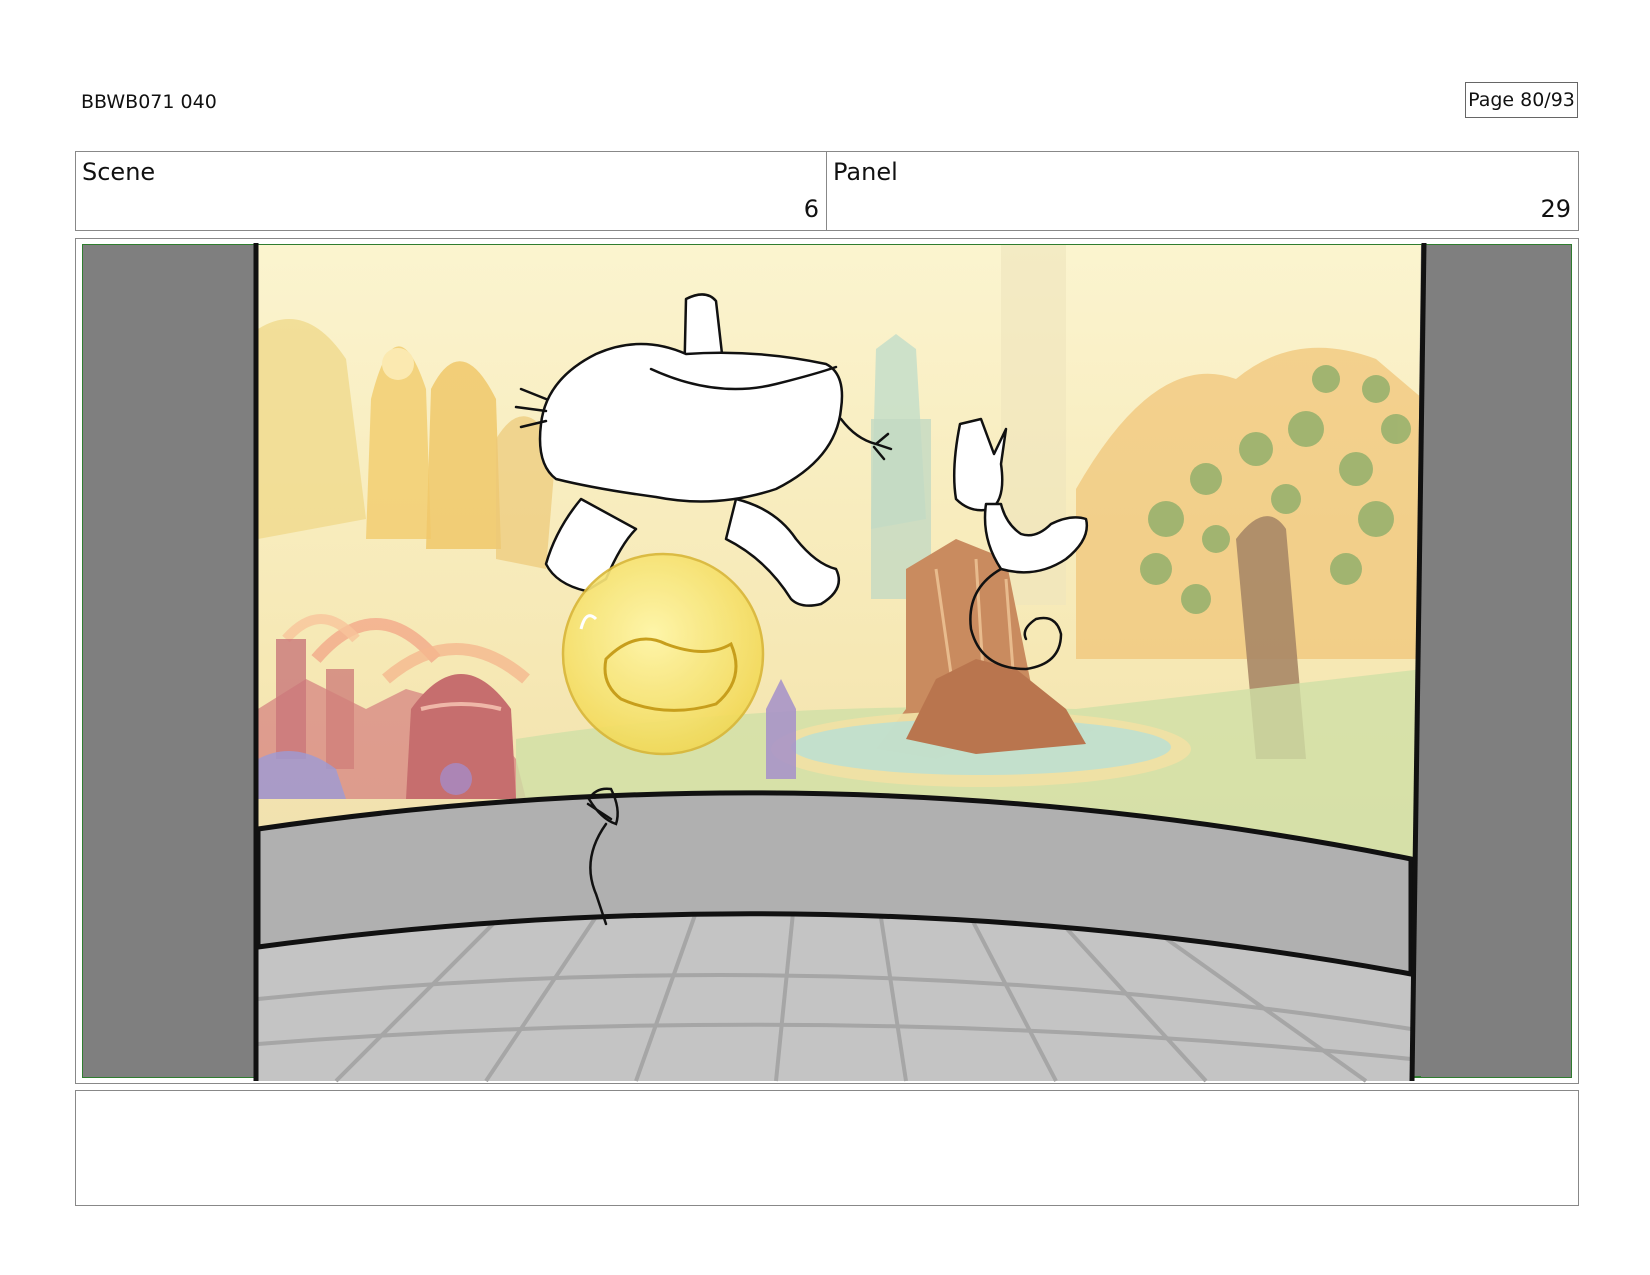  What do you see at coordinates (1496, 661) in the screenshot?
I see `right-matte` at bounding box center [1496, 661].